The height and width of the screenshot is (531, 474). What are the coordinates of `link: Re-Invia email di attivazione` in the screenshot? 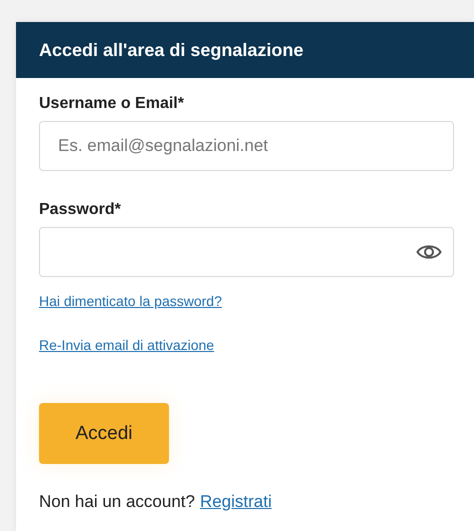 It's located at (126, 345).